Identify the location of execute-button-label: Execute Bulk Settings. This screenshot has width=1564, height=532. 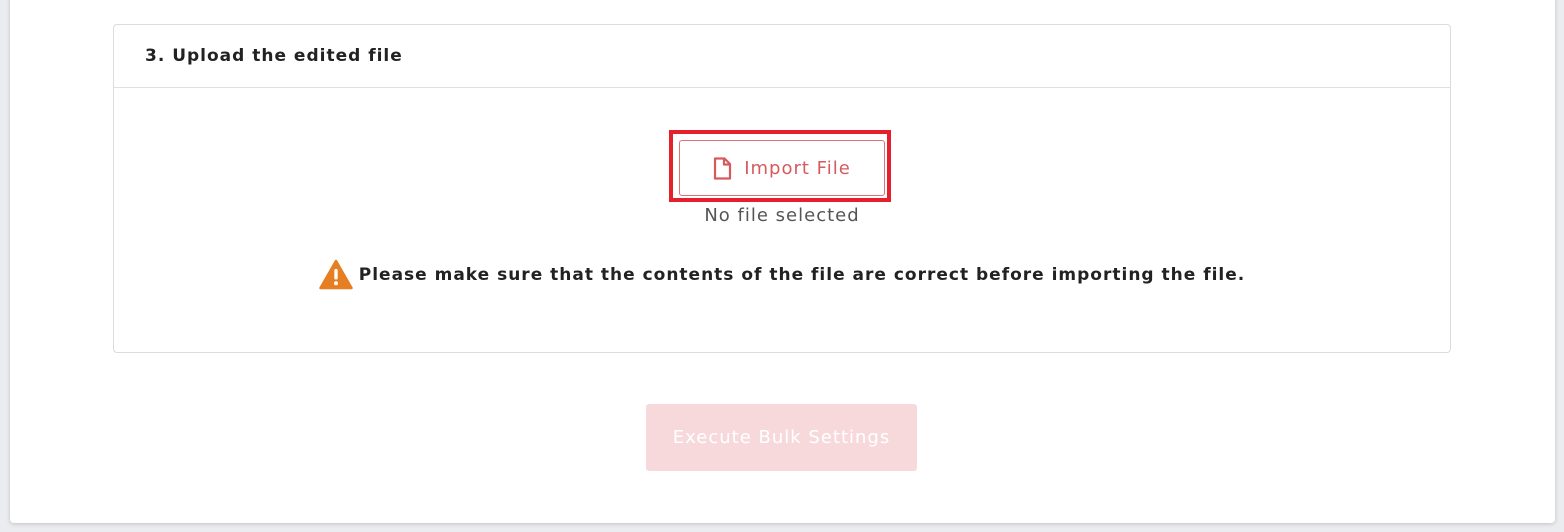
(781, 437).